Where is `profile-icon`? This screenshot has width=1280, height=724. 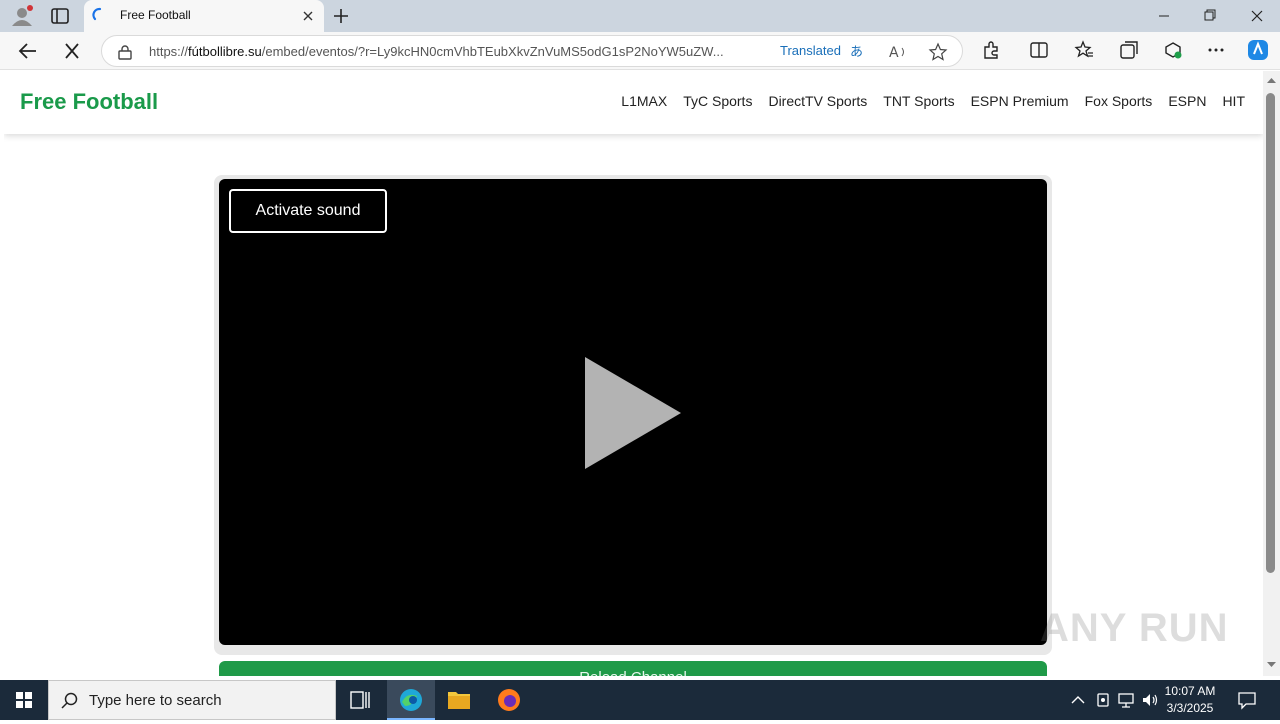
profile-icon is located at coordinates (22, 16).